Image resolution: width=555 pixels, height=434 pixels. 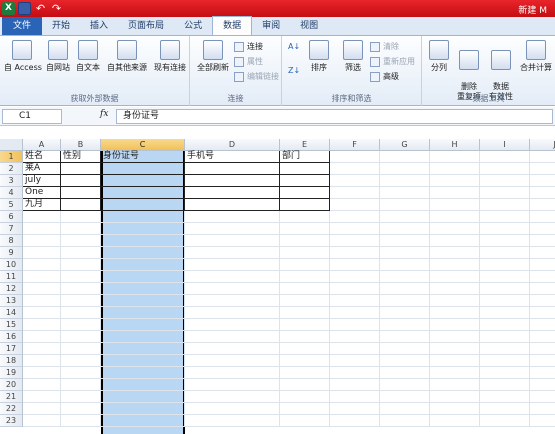 I want to click on cell-e12, so click(x=305, y=289).